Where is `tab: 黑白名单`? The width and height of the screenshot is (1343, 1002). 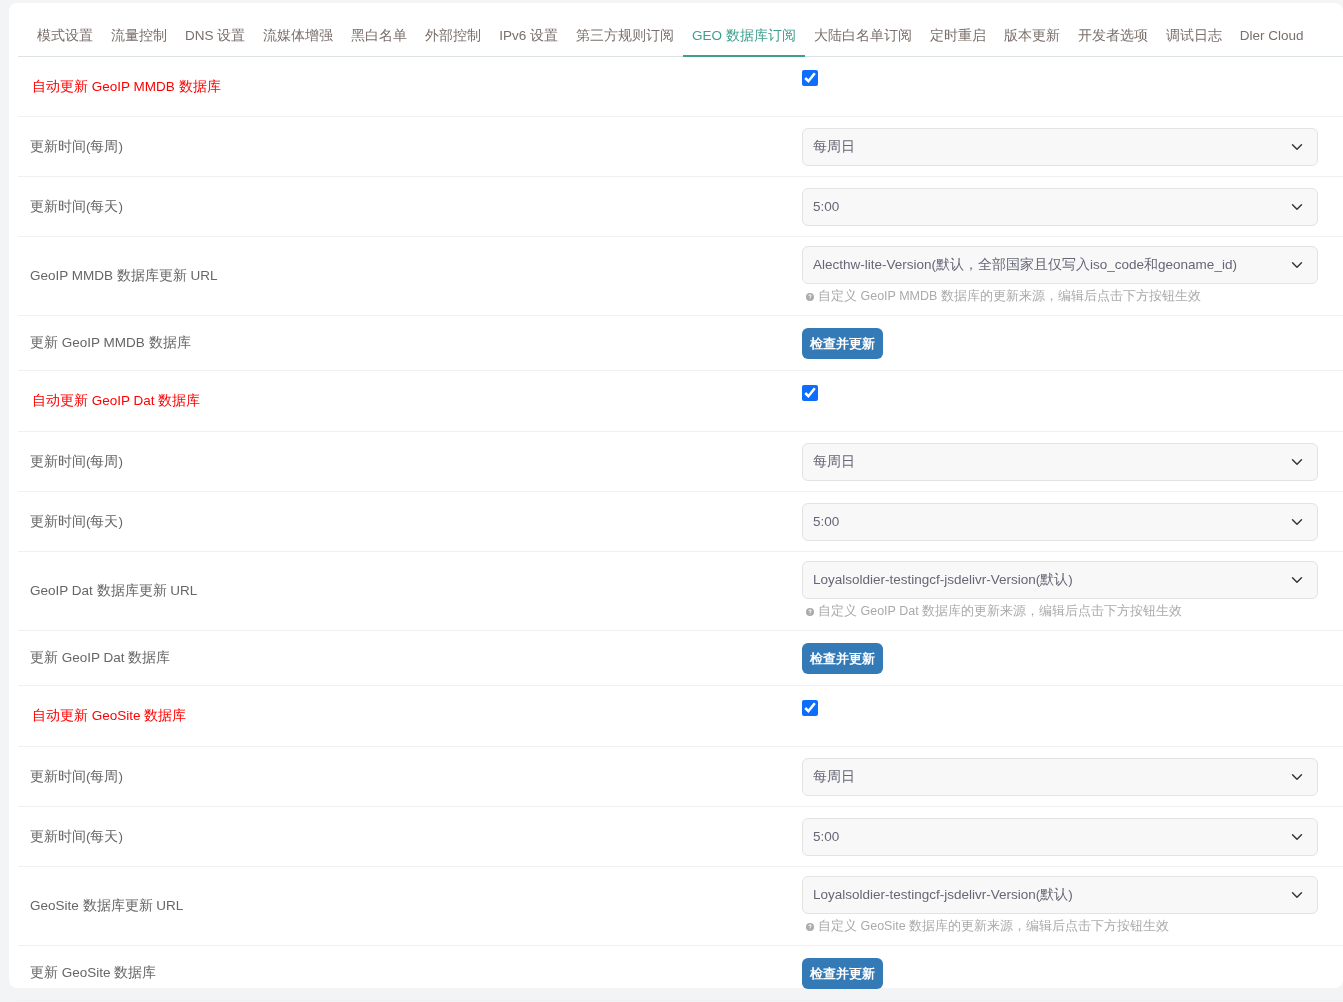
tab: 黑白名单 is located at coordinates (379, 37).